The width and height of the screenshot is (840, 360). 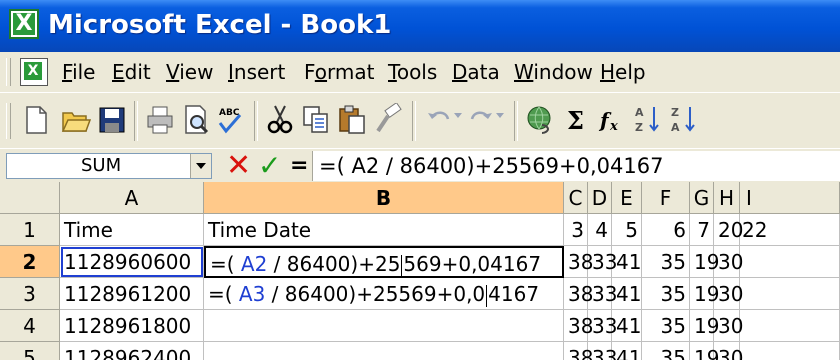 I want to click on paste-icon, so click(x=352, y=120).